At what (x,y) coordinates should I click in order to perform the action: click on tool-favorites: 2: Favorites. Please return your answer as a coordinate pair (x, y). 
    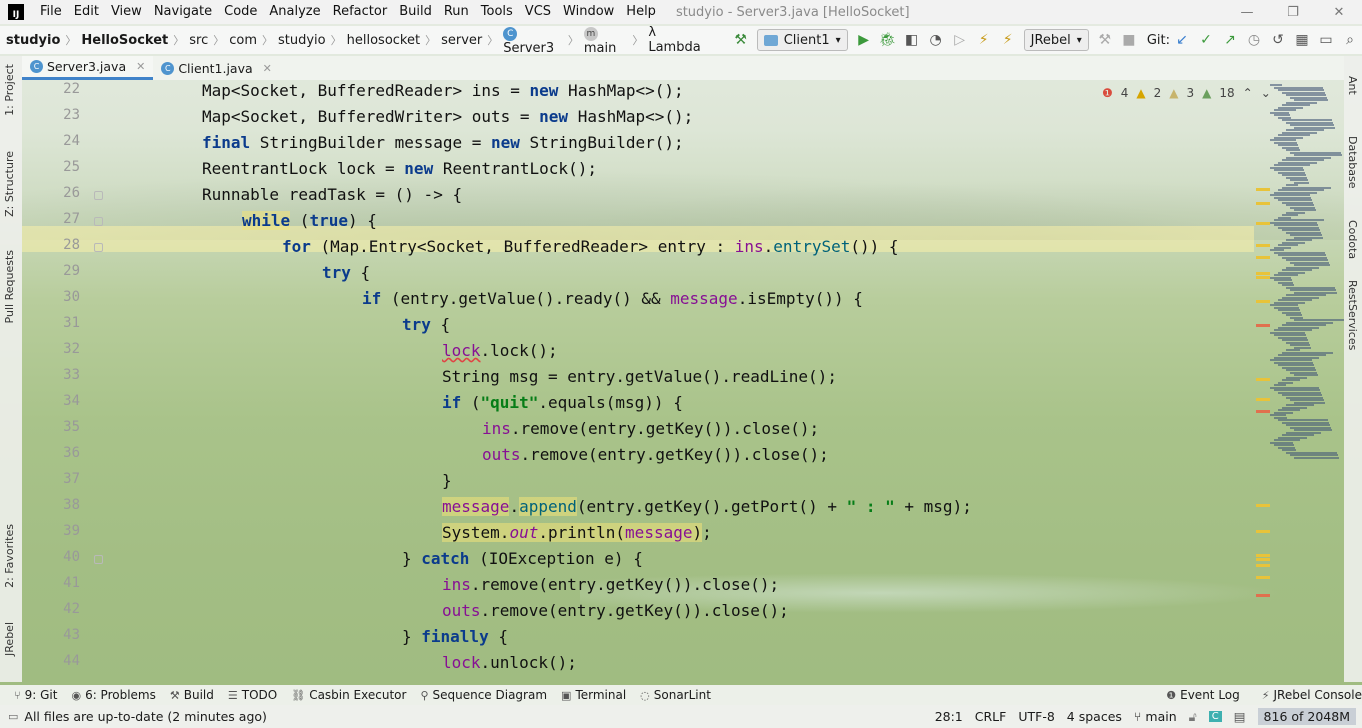
    Looking at the image, I should click on (9, 556).